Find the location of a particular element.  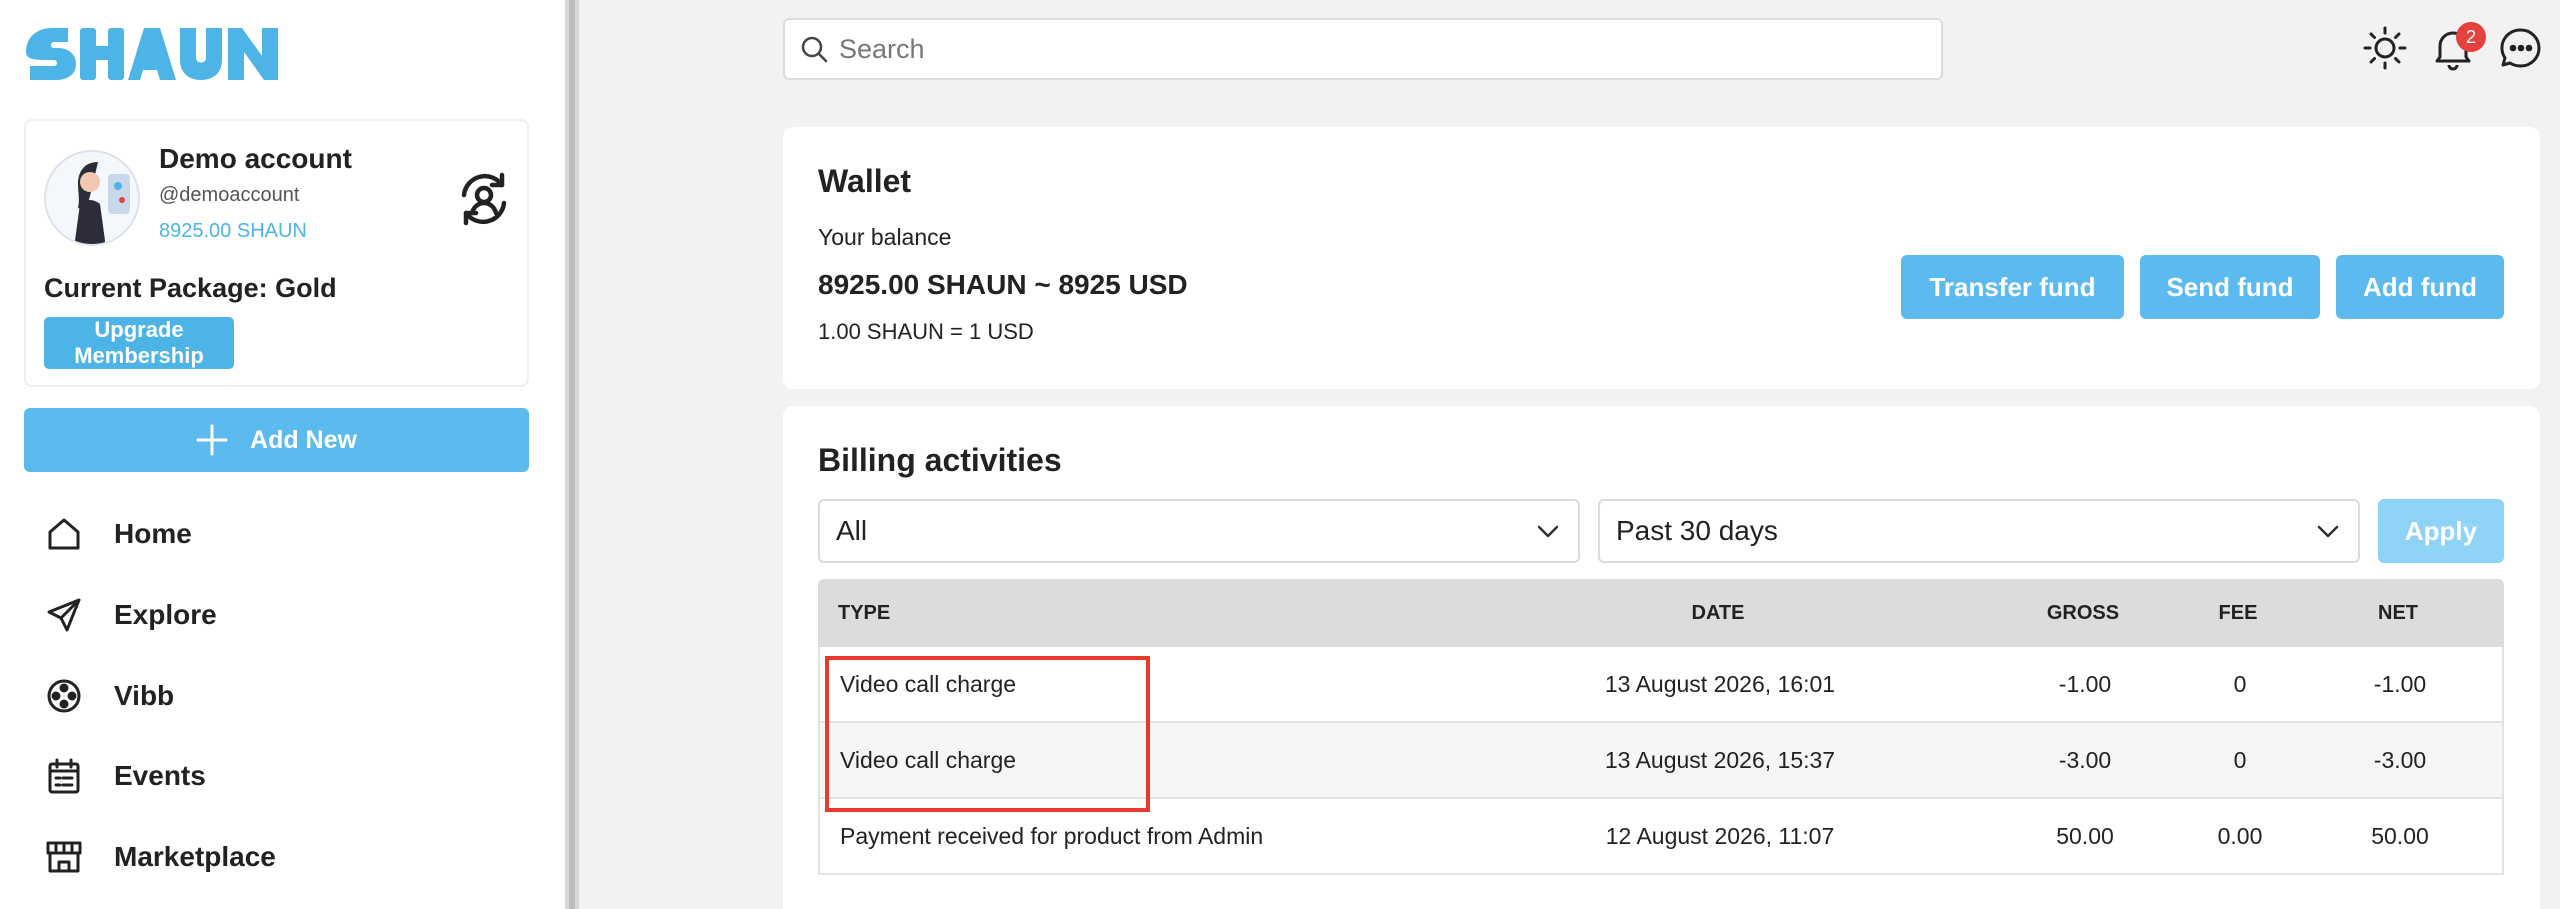

row-net: -3.00 is located at coordinates (2400, 759).